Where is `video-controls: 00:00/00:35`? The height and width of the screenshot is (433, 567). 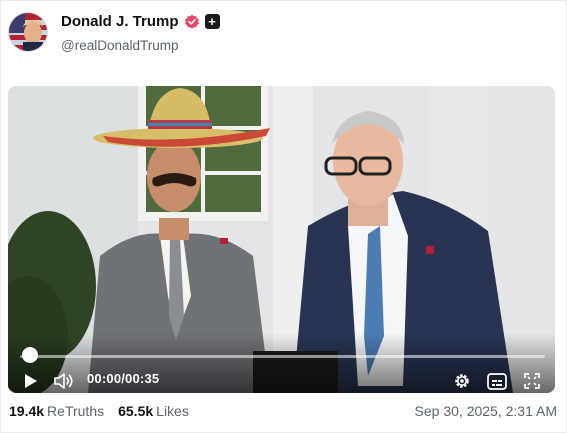 video-controls: 00:00/00:35 is located at coordinates (281, 363).